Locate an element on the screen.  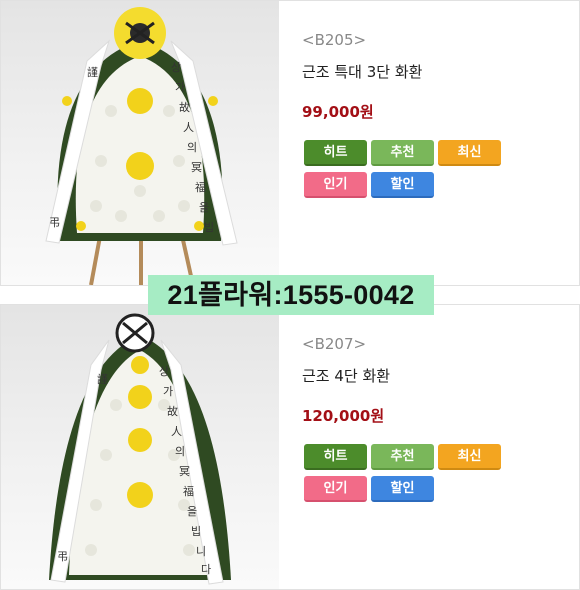
product-code: <B205> is located at coordinates (334, 40).